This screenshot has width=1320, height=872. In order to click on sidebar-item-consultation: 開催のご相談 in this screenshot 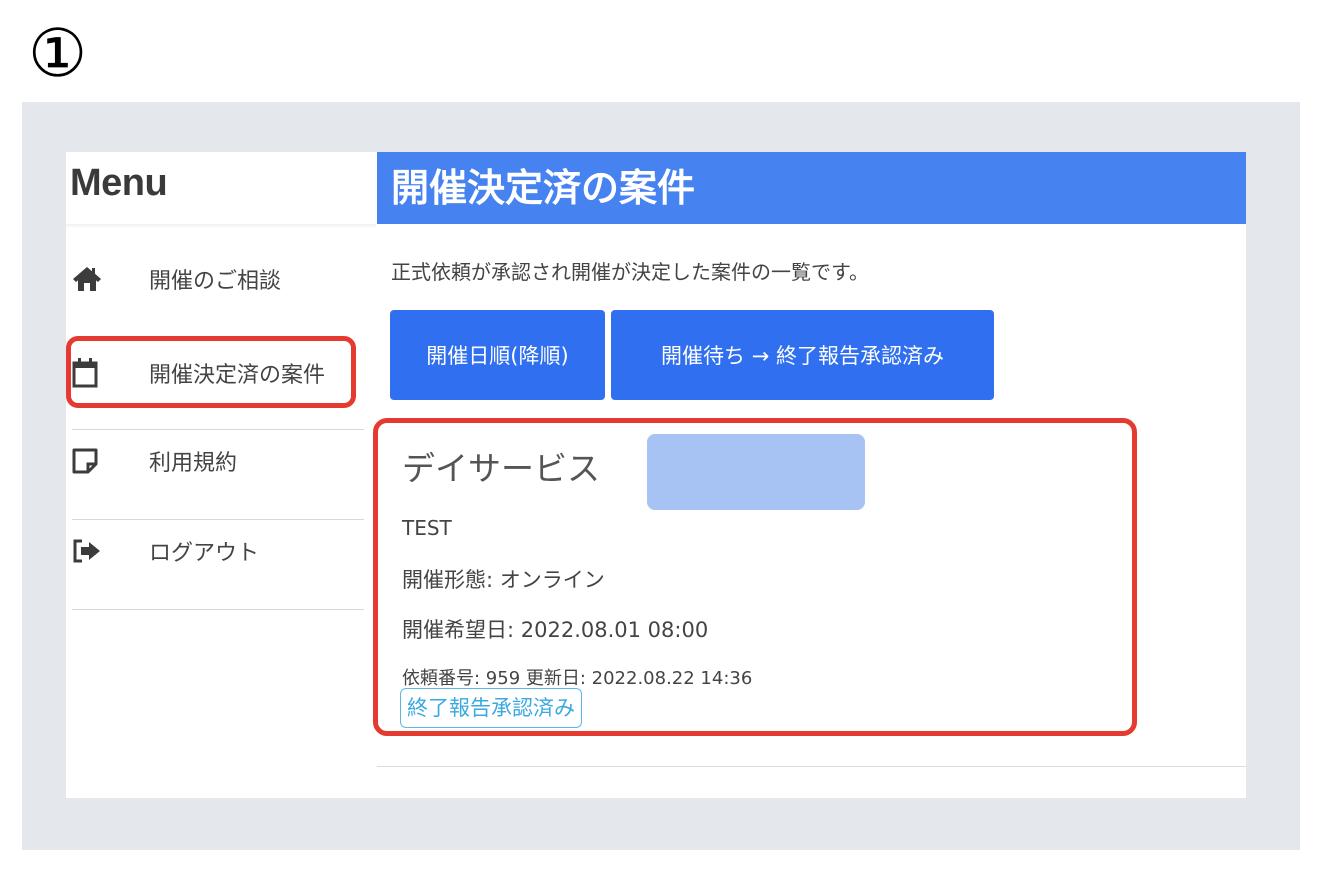, I will do `click(216, 279)`.